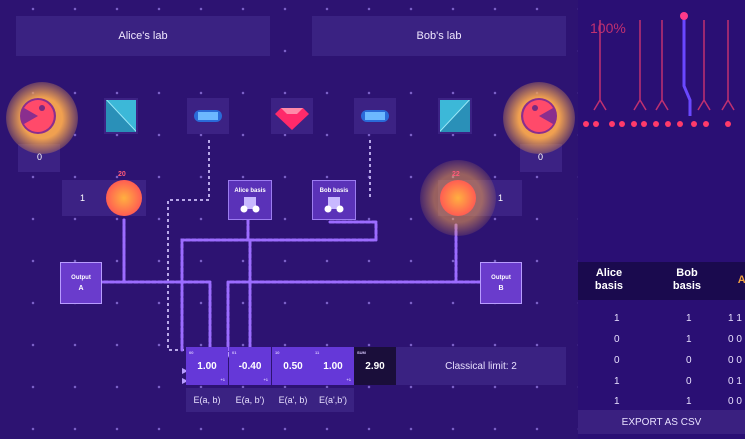 This screenshot has width=745, height=439. I want to click on correlator-cell: 11 1.00 +1, so click(333, 366).